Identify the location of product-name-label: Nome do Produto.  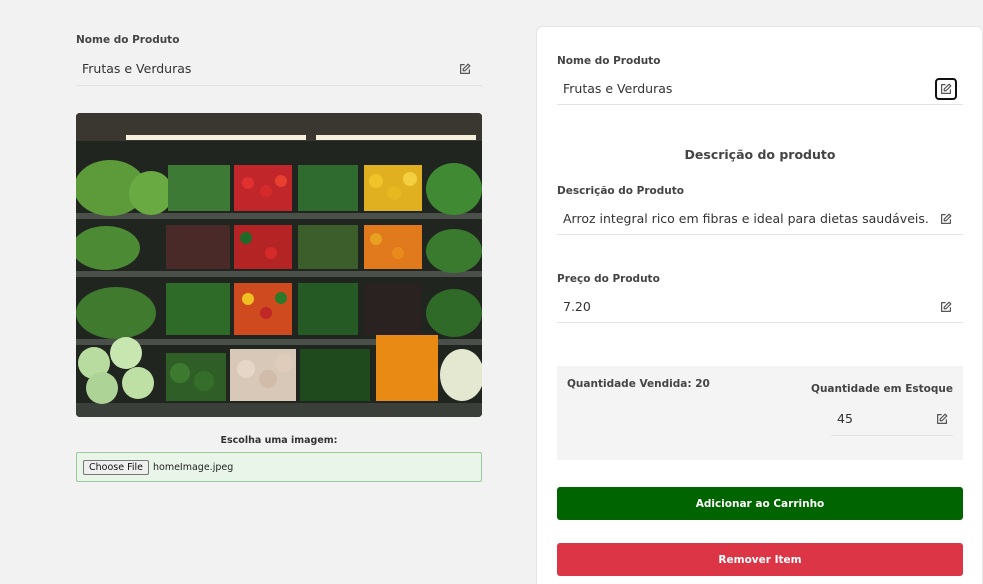
(128, 40).